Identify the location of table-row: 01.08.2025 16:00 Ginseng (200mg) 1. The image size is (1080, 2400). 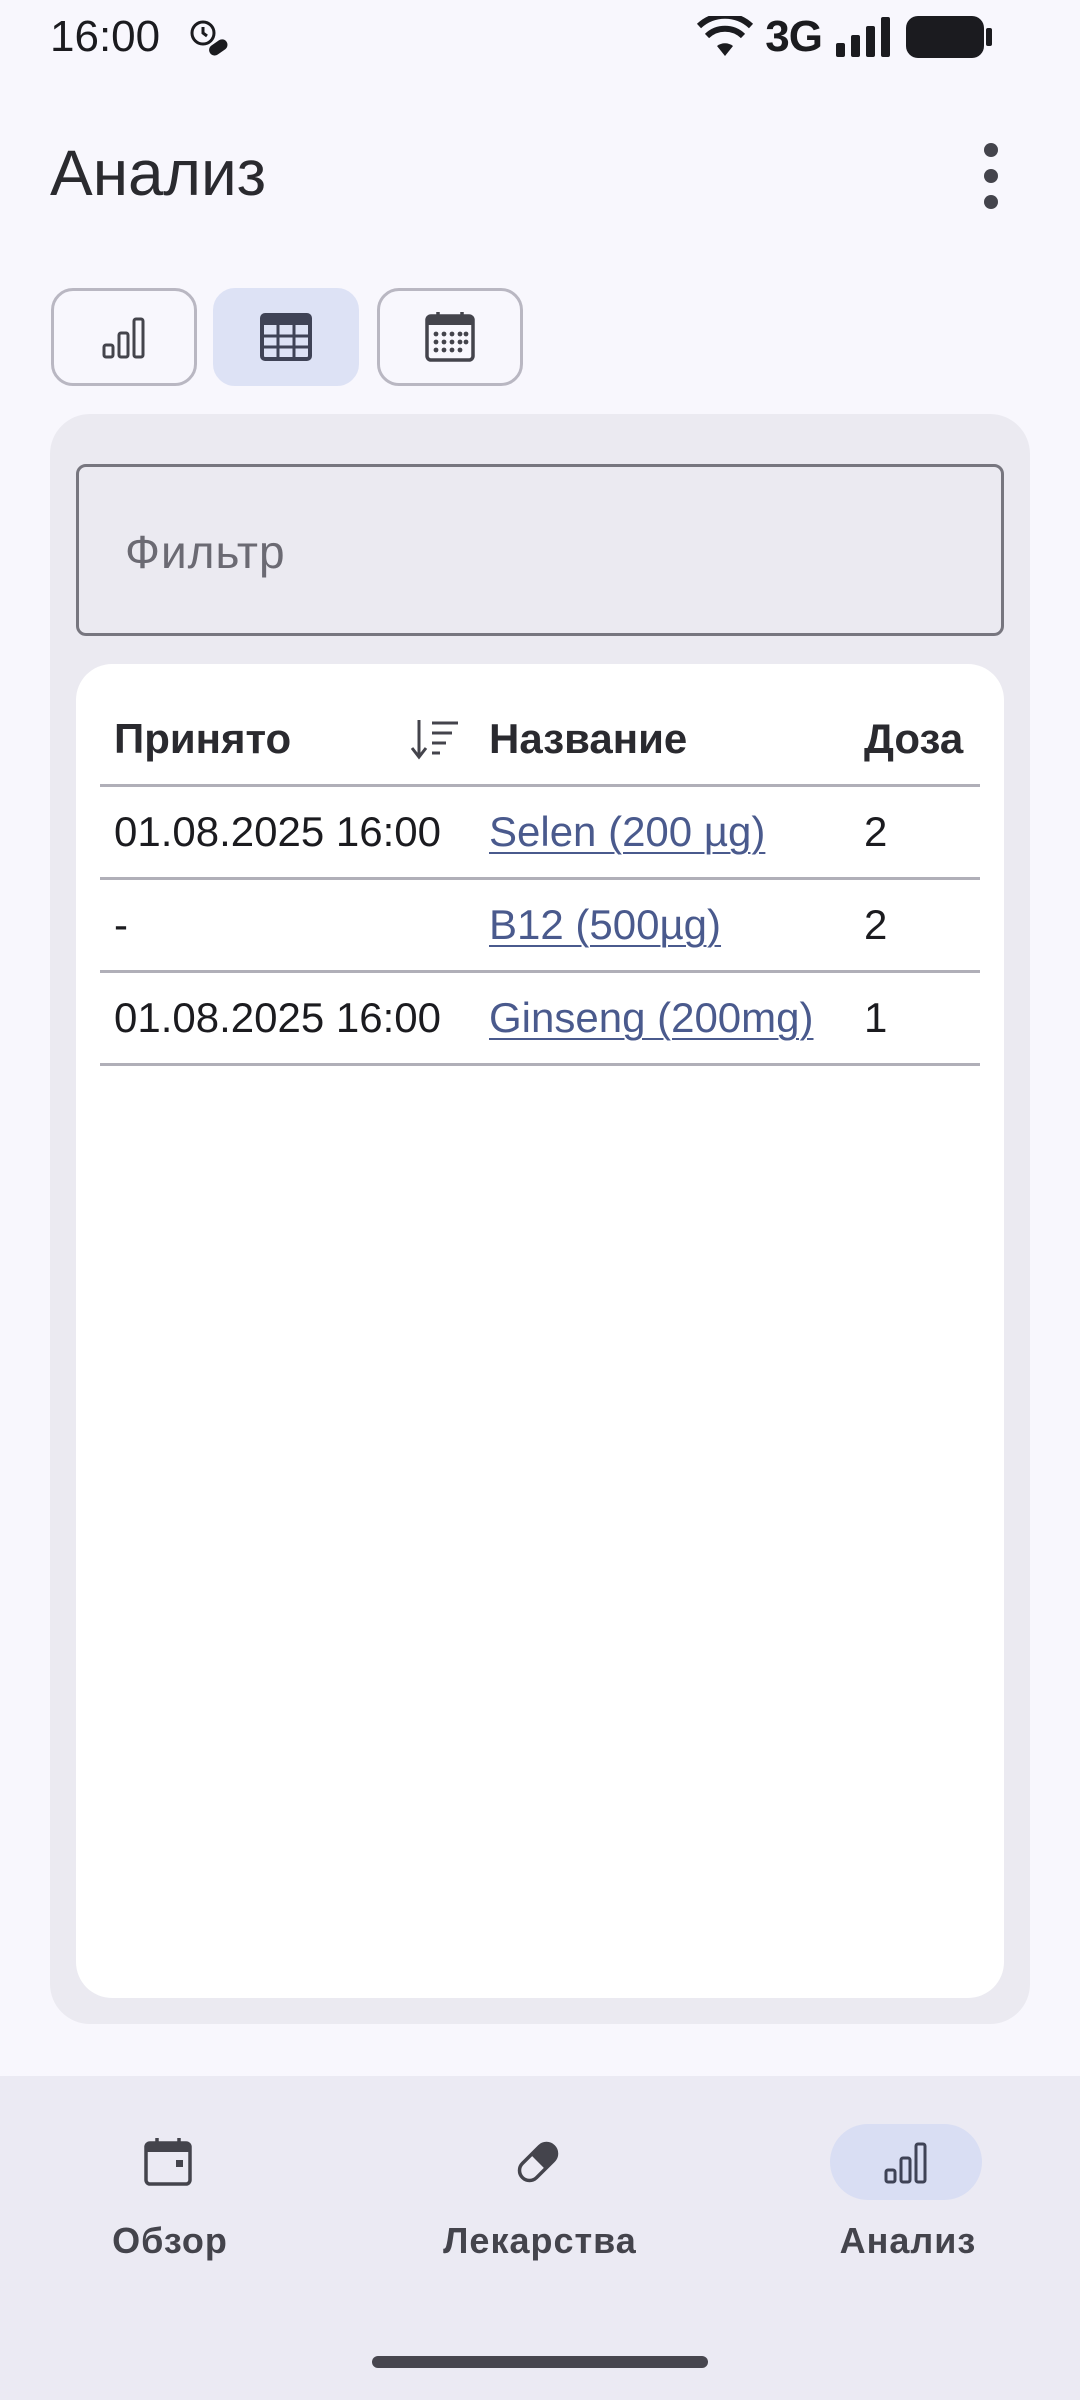
(540, 1019).